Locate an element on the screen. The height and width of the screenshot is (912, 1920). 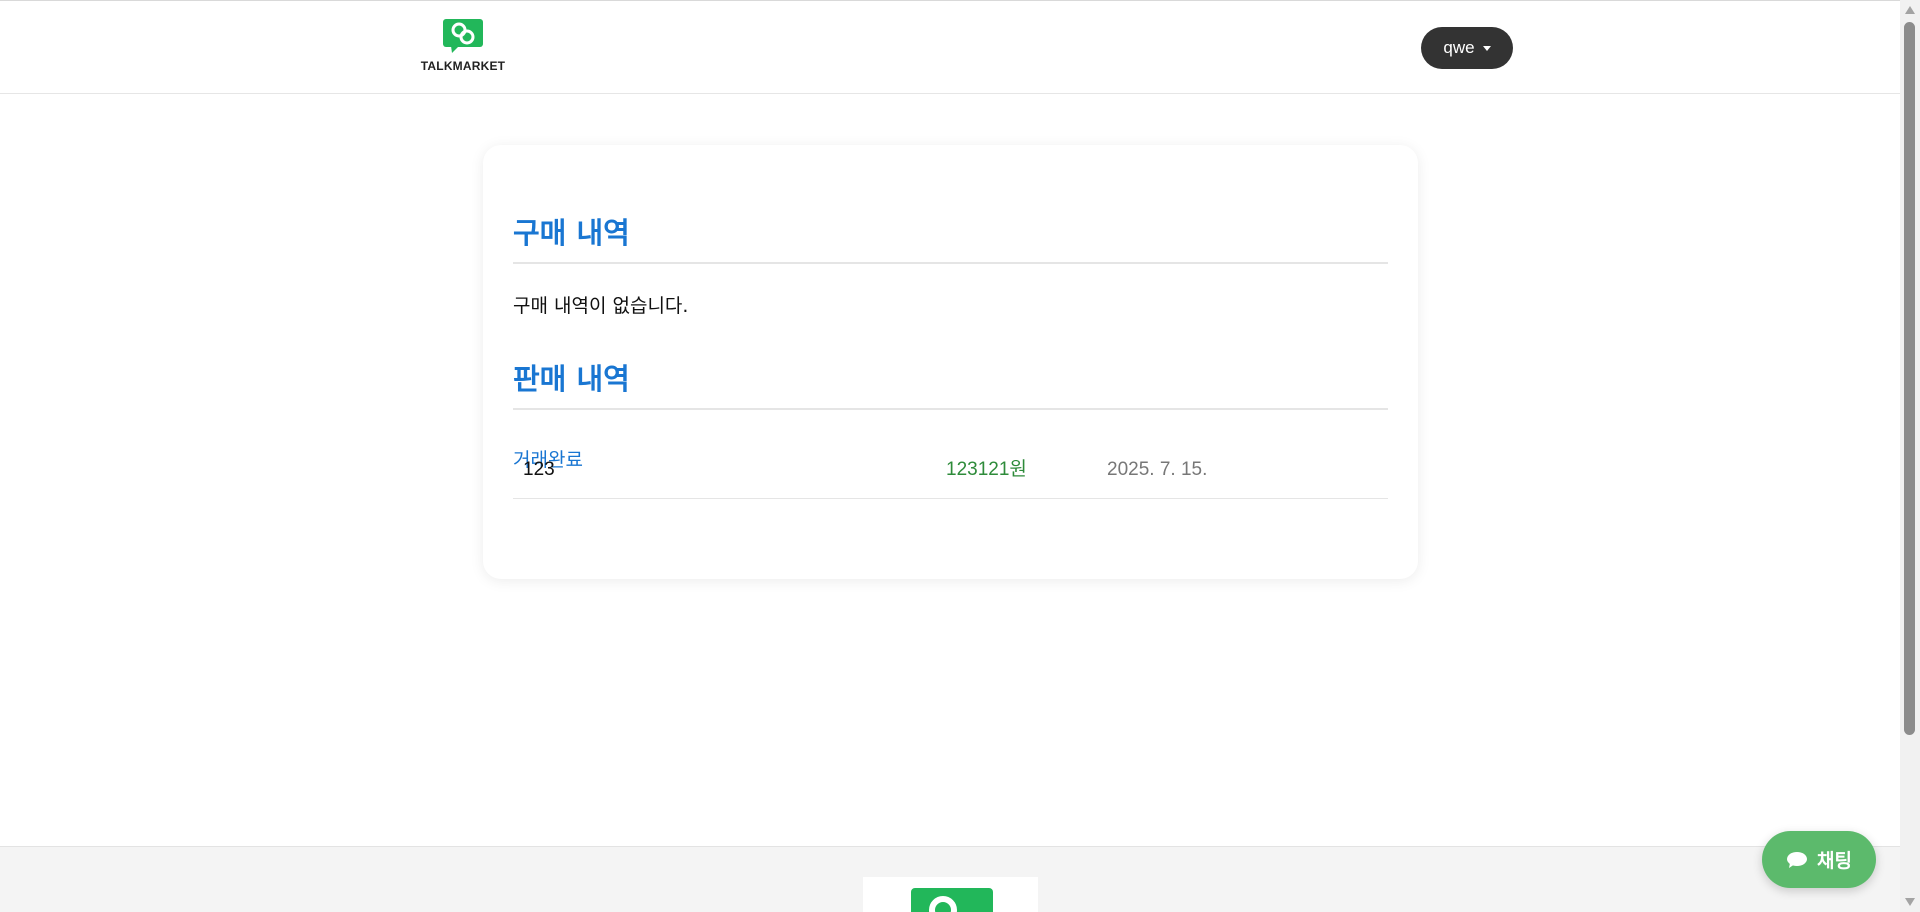
scroll-up-arrow-icon is located at coordinates (1910, 10).